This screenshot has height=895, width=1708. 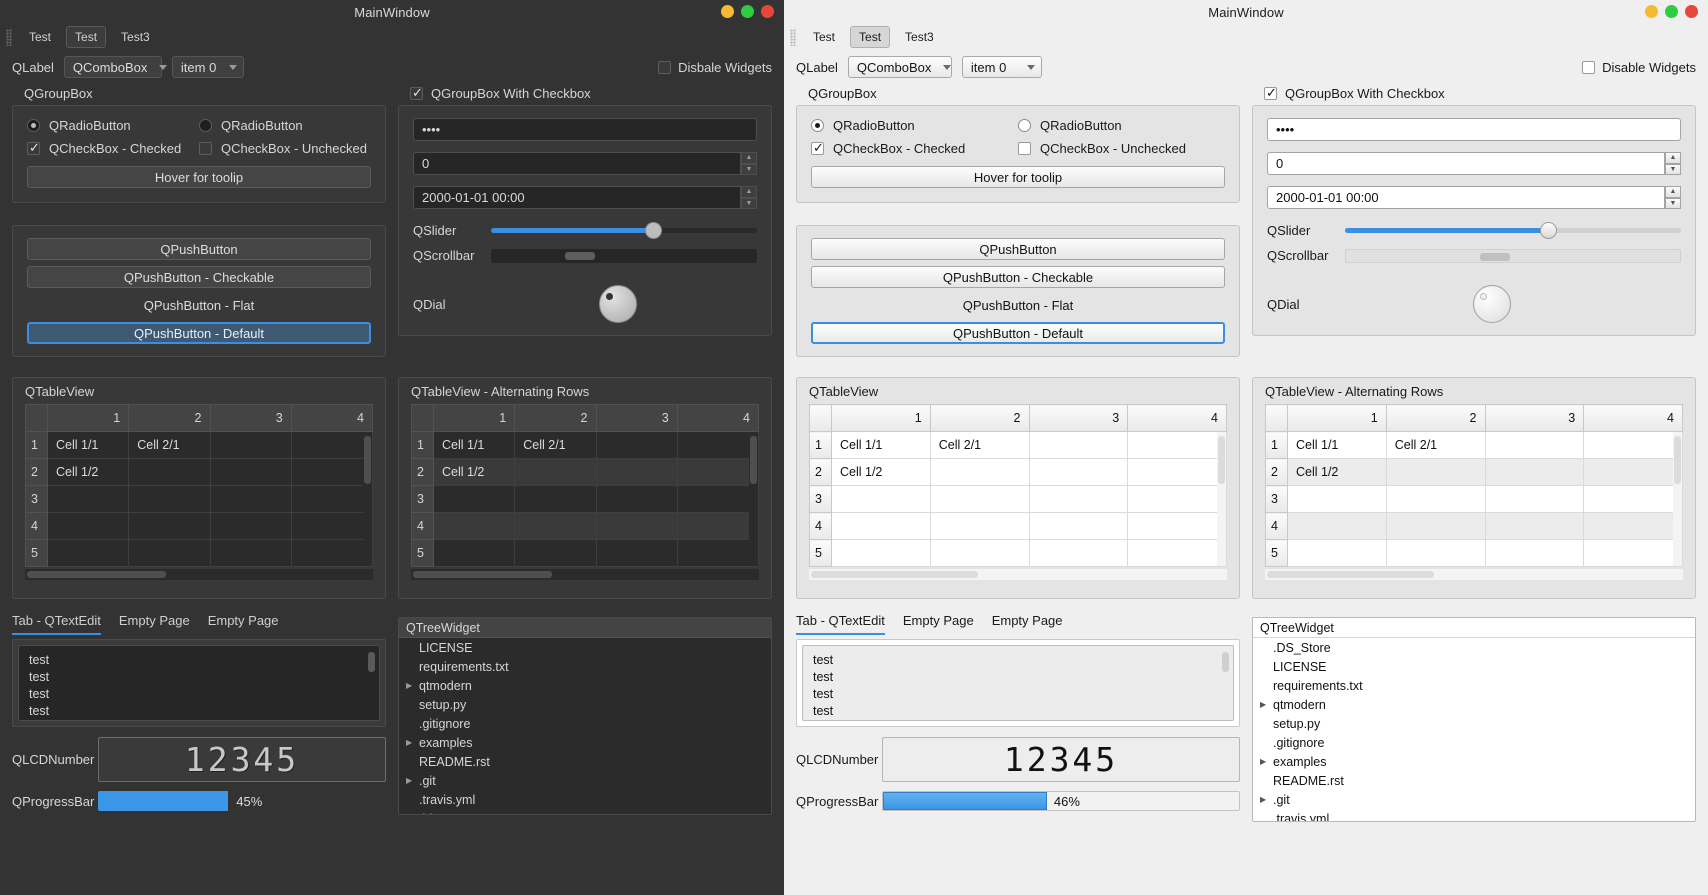 I want to click on textedit: test test test test test, so click(x=199, y=683).